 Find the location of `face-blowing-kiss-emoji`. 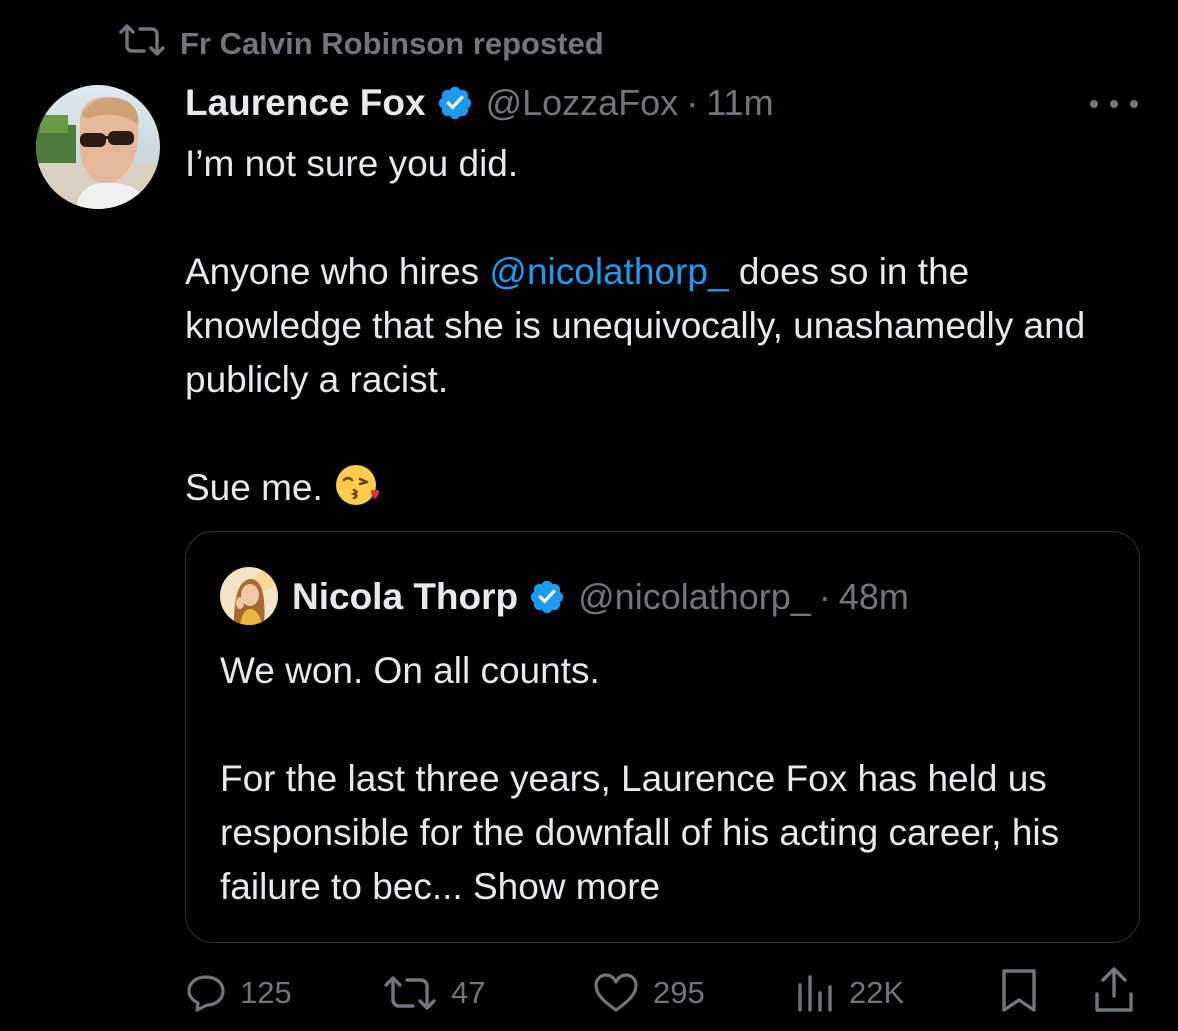

face-blowing-kiss-emoji is located at coordinates (358, 485).